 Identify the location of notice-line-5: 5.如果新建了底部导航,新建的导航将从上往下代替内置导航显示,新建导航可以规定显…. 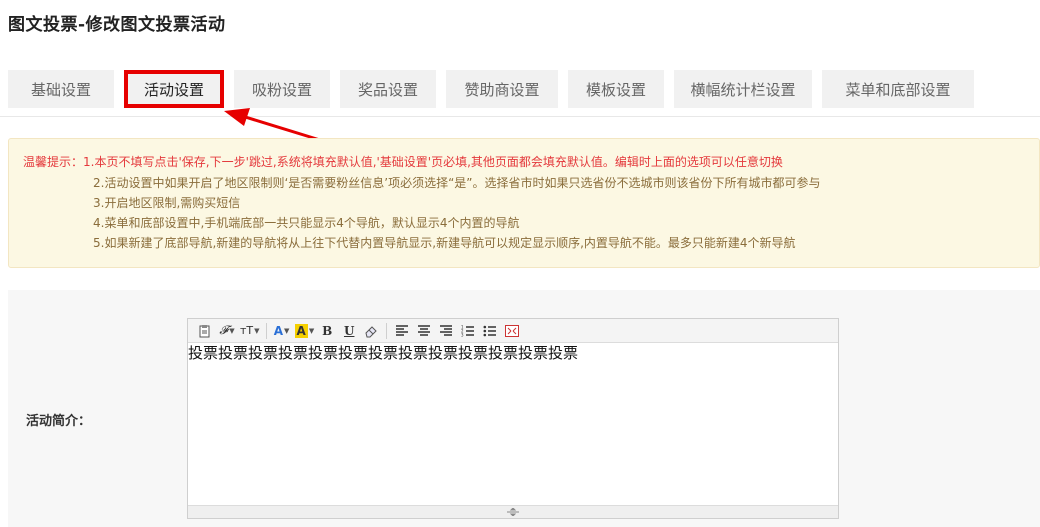
(444, 243).